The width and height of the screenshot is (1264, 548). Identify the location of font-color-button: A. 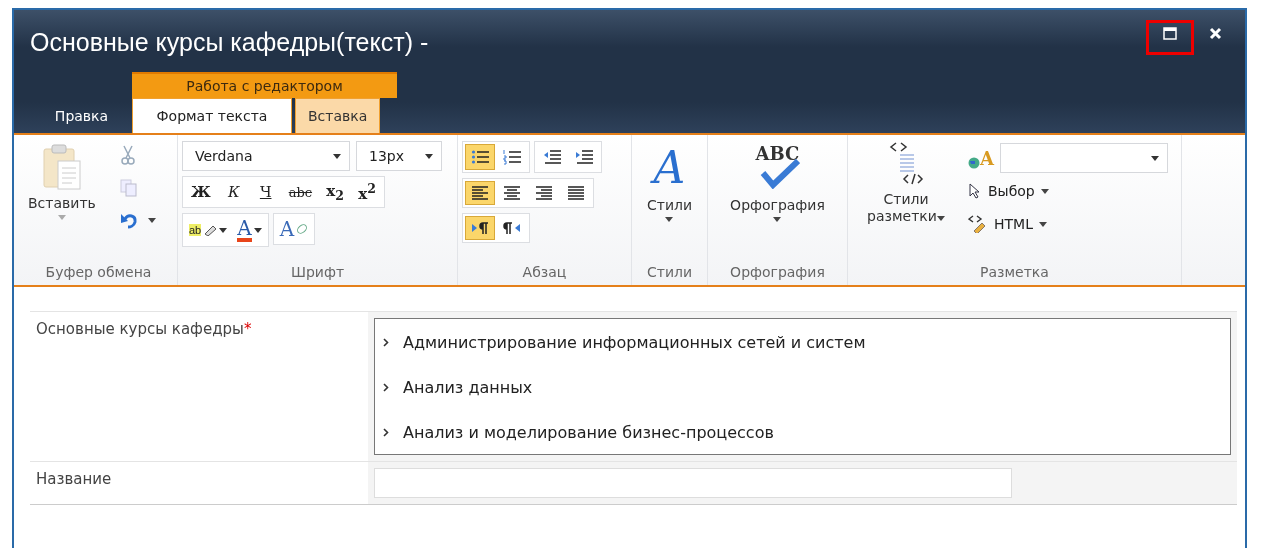
(249, 230).